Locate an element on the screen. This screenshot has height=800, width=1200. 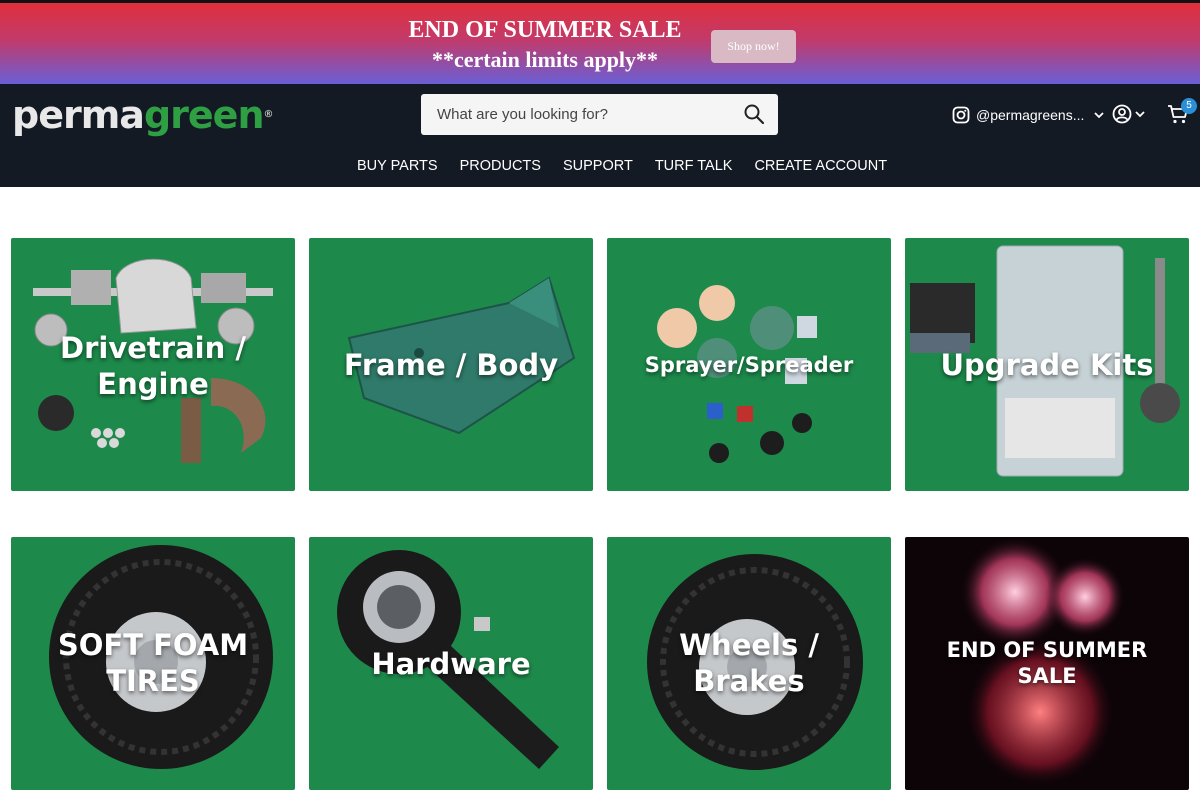
tile-label: Wheels / Brakes is located at coordinates (749, 663).